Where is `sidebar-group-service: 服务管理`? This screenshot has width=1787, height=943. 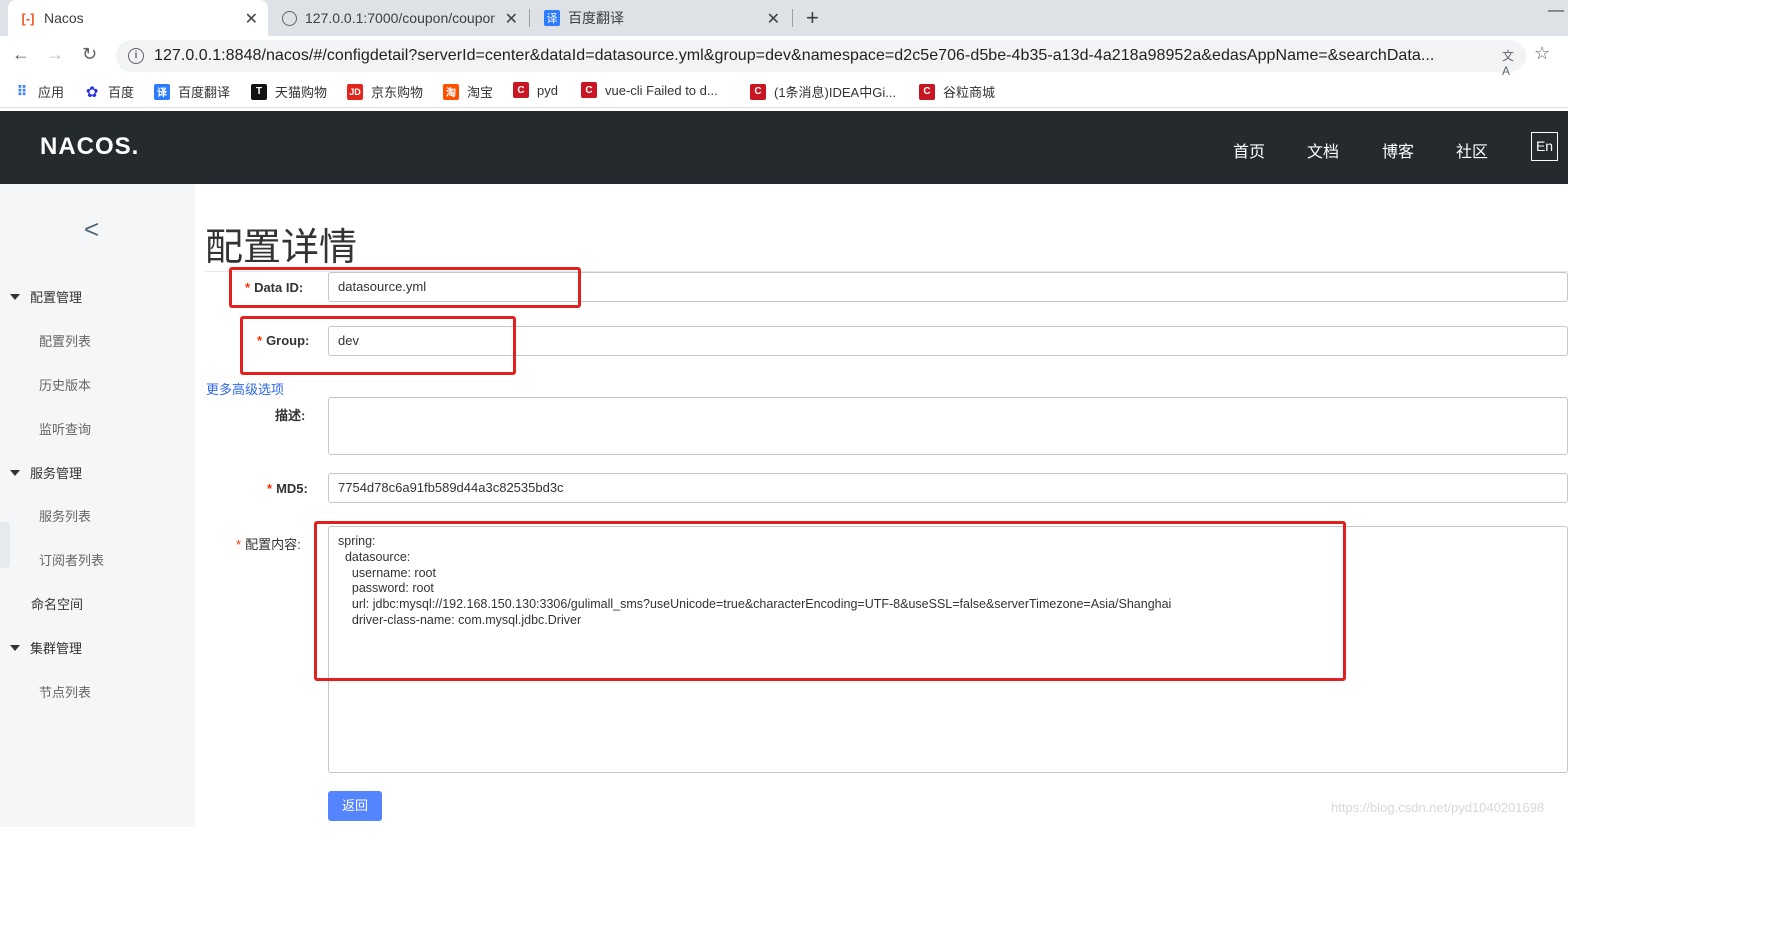
sidebar-group-service: 服务管理 is located at coordinates (46, 472).